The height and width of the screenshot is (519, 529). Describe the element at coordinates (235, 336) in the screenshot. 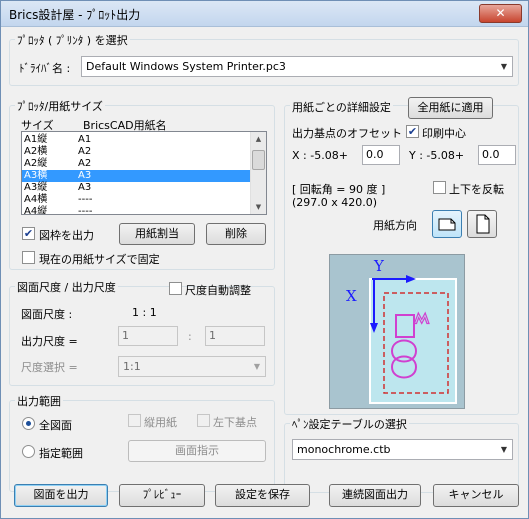

I see `output-scale-right: 1` at that location.